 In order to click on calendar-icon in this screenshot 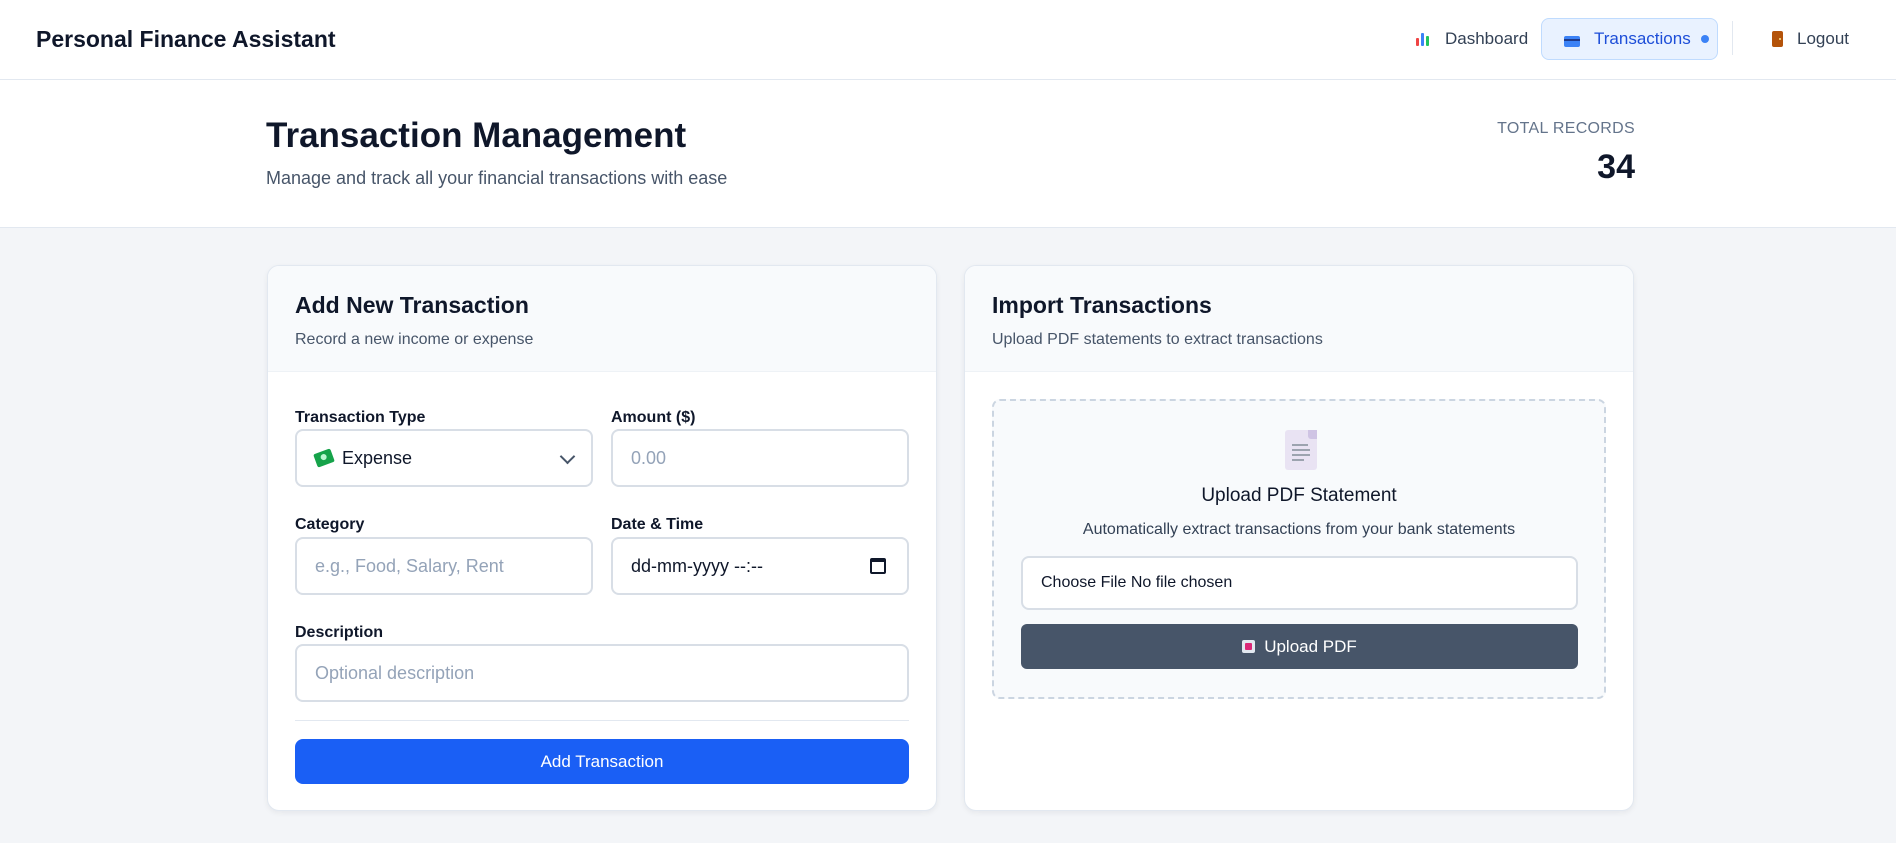, I will do `click(878, 566)`.